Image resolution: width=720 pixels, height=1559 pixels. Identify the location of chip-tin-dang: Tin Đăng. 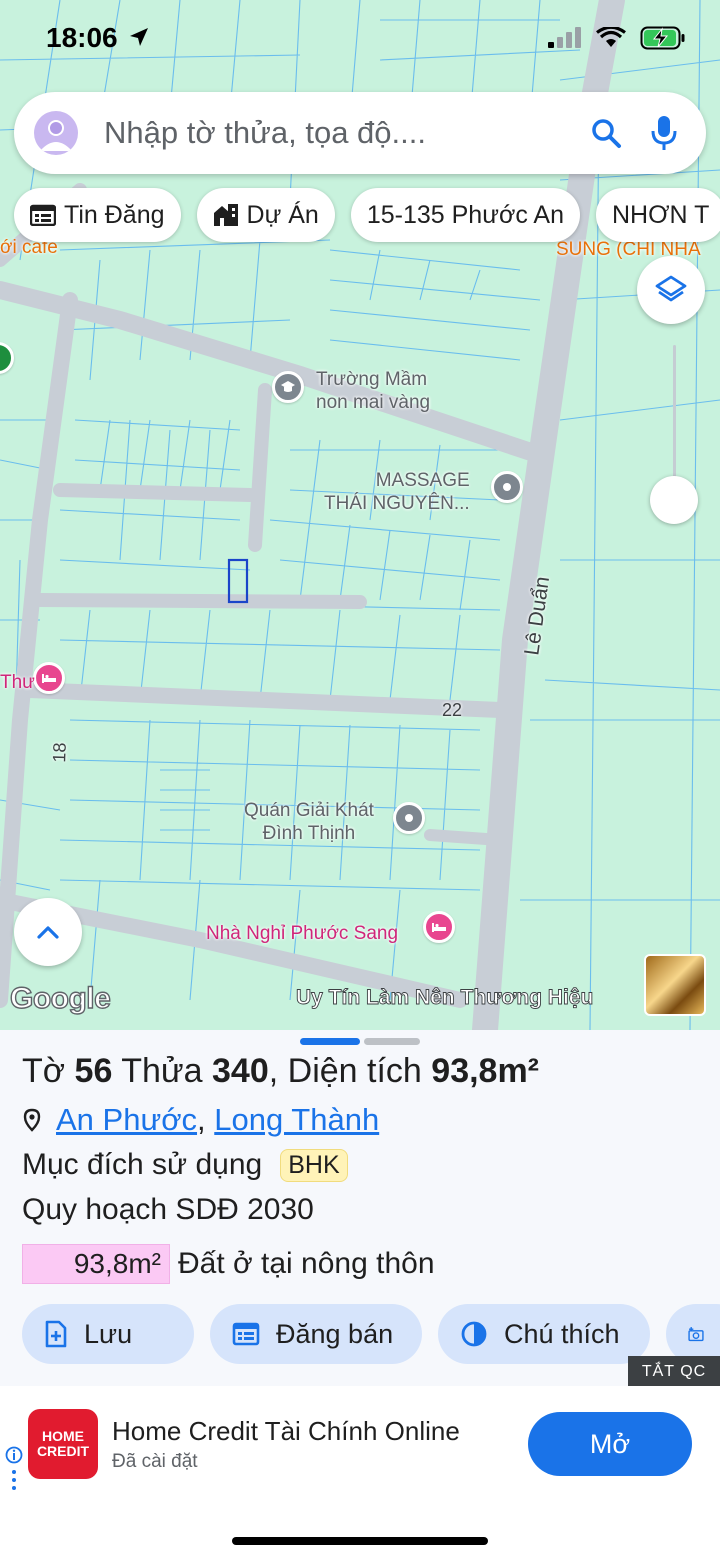
(97, 215).